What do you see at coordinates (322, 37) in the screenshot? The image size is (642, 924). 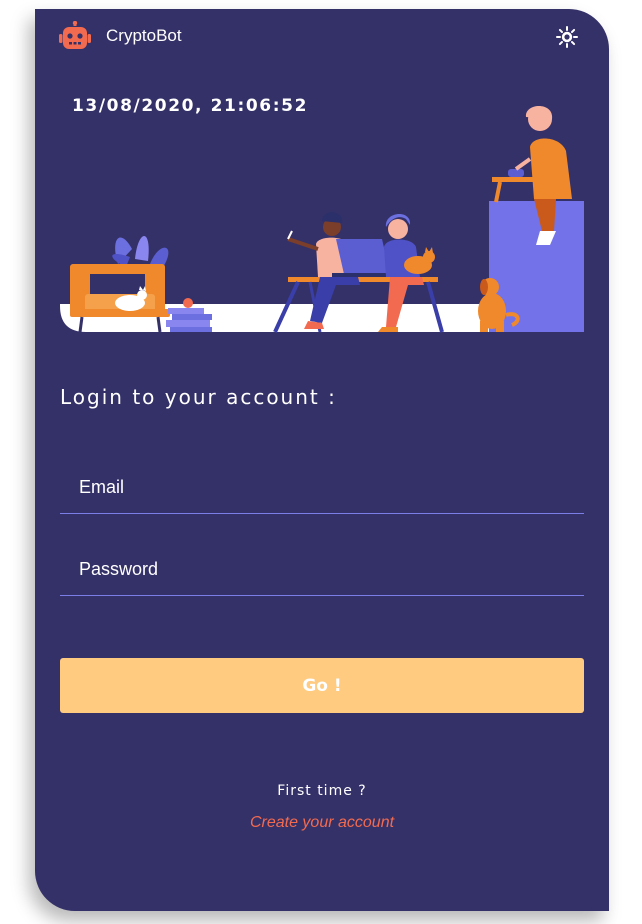 I see `top-bar: CryptoBot` at bounding box center [322, 37].